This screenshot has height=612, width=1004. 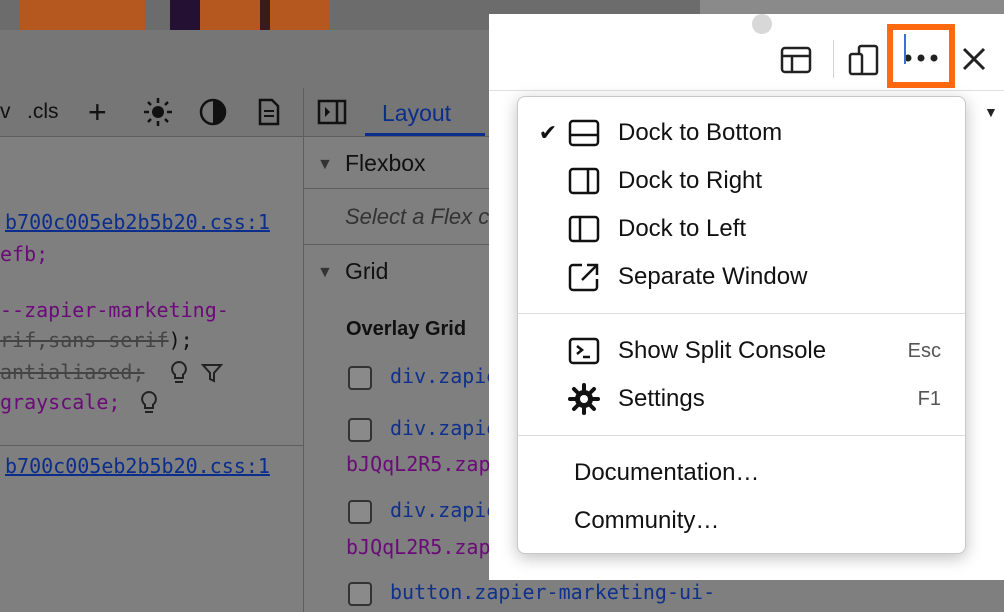 I want to click on dock-left-icon, so click(x=586, y=229).